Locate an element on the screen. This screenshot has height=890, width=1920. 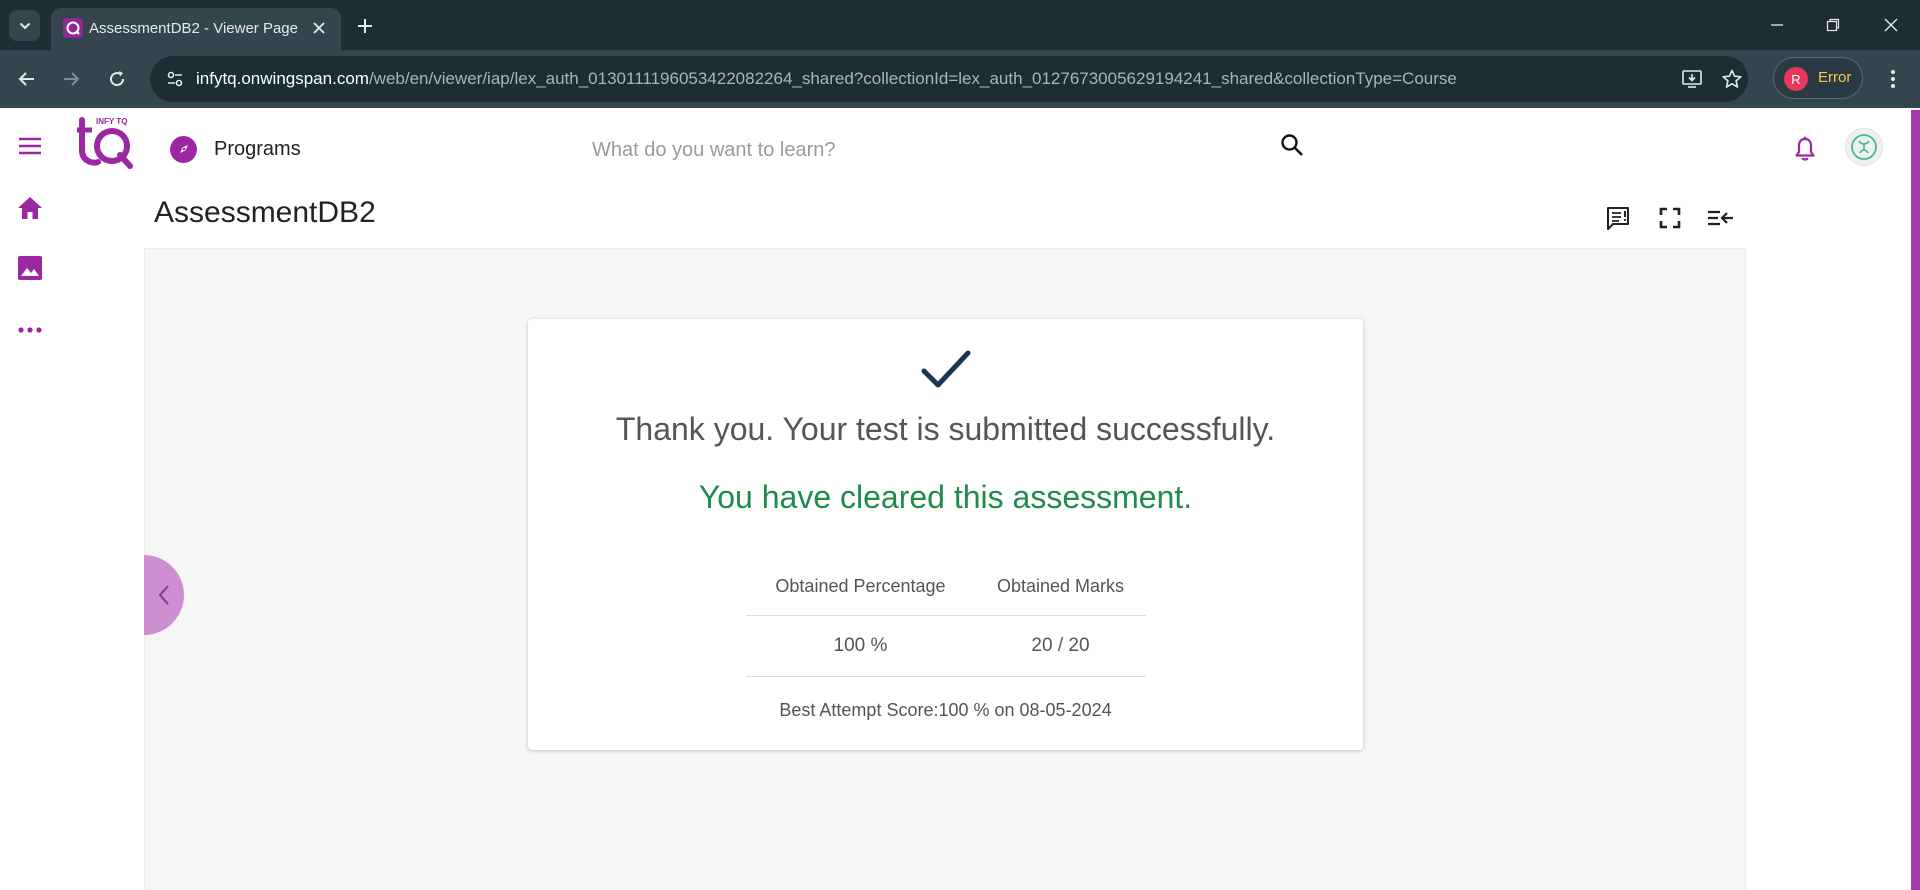
browser-tab-strip: AssessmentDB2 - Viewer Page | Infy TQ is located at coordinates (960, 25).